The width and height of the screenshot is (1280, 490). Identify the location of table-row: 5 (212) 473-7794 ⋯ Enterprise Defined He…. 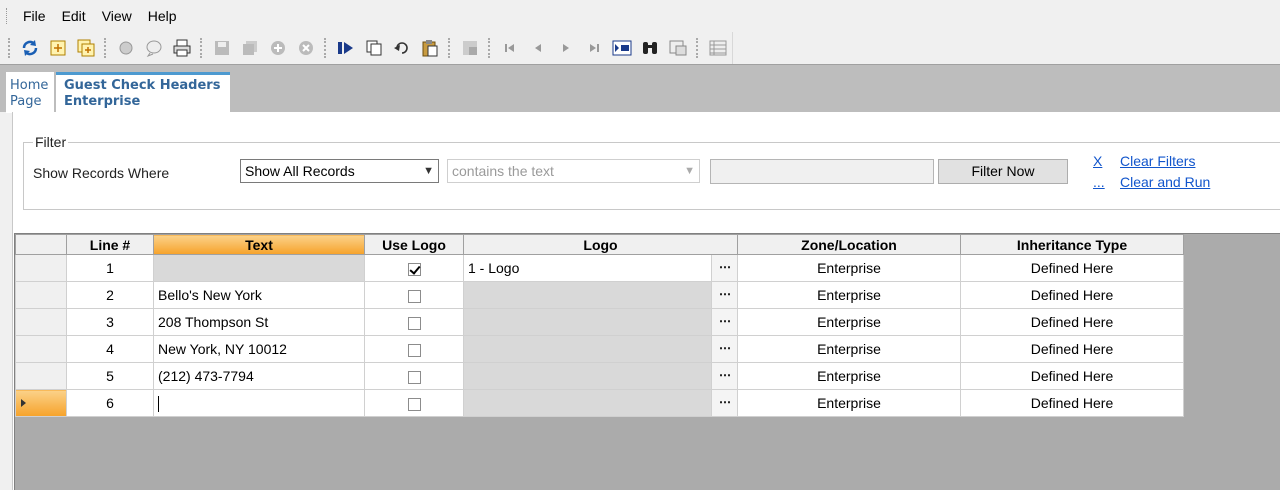
(599, 376).